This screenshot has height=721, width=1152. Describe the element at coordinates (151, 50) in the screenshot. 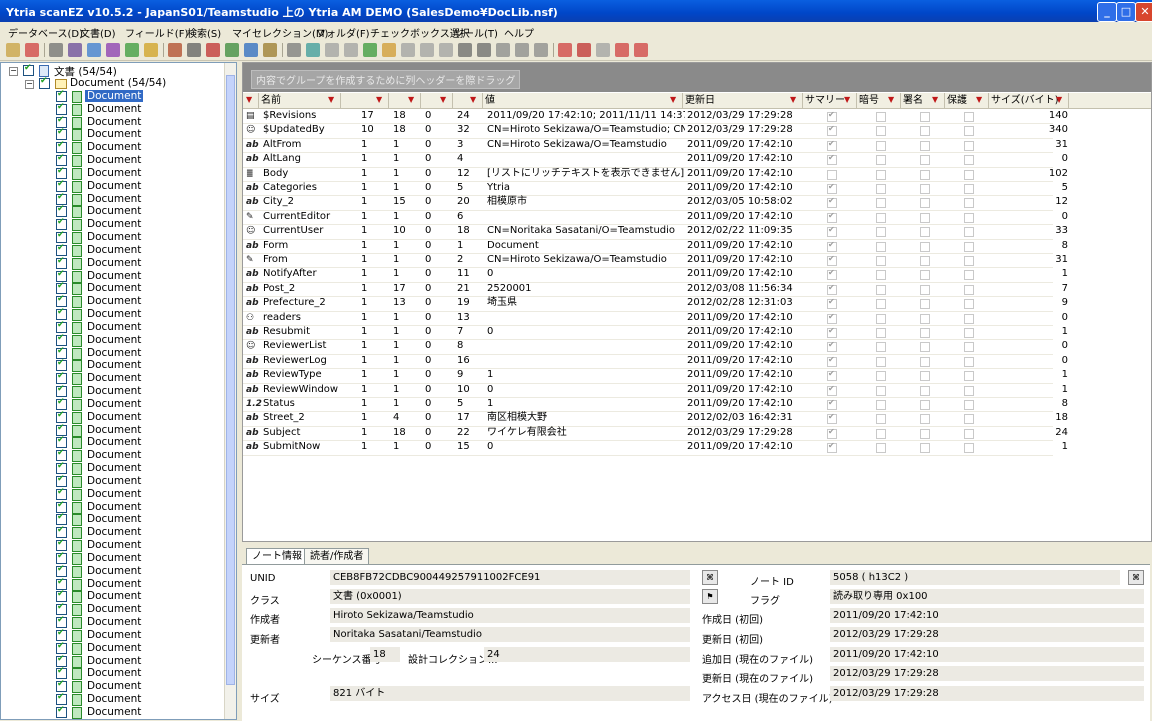

I see `sort-icon` at that location.